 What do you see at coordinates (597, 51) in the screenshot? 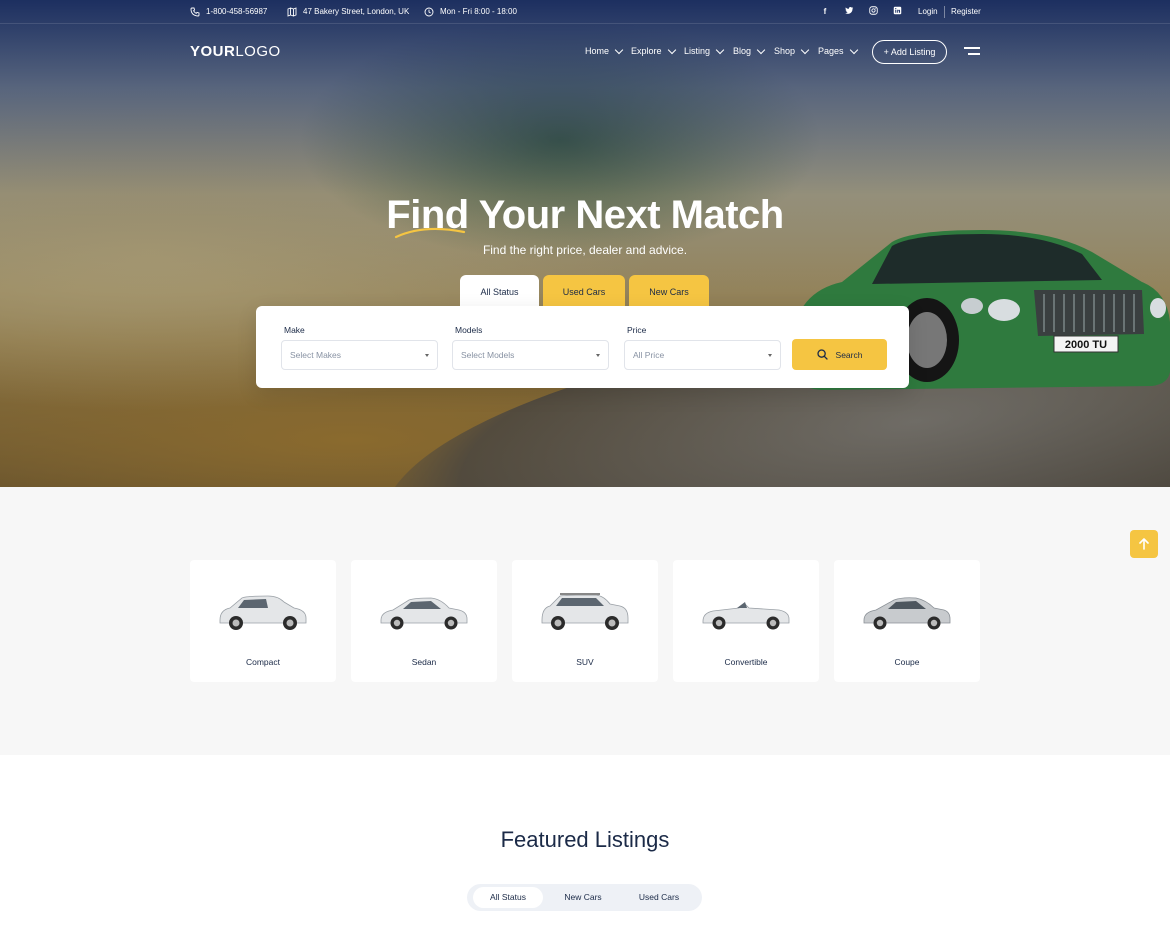
I see `nav-label: Home` at bounding box center [597, 51].